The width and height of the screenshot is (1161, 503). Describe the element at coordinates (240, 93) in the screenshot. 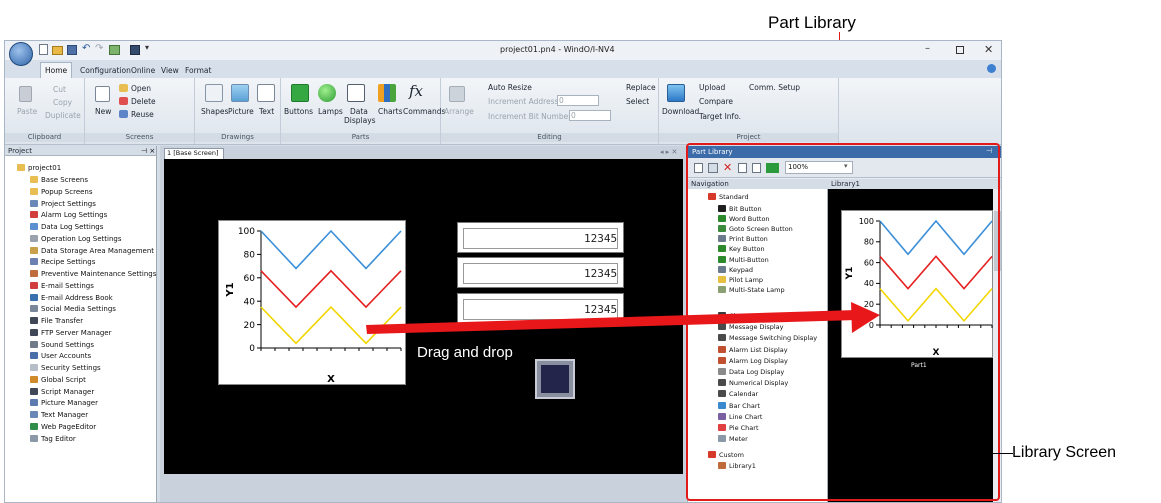

I see `picture-icon` at that location.